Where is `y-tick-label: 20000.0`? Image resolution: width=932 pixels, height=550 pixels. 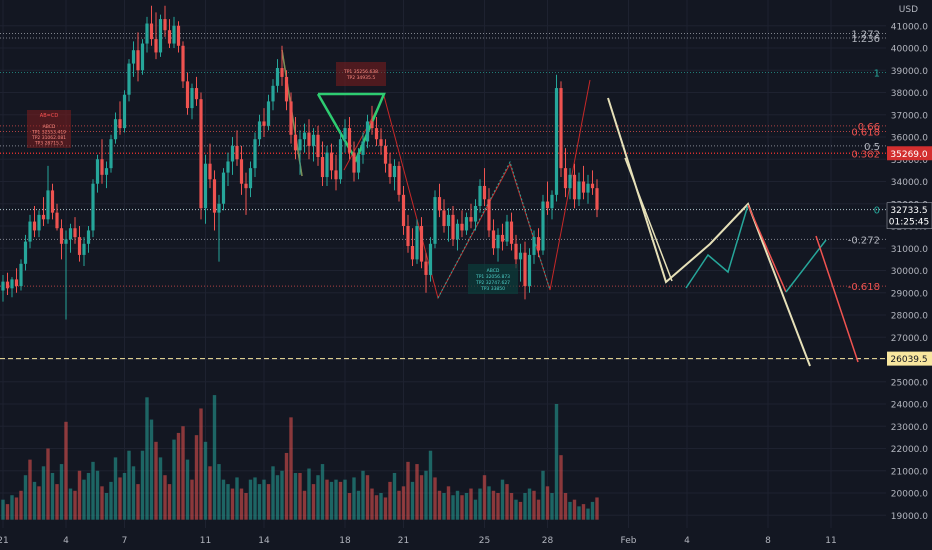 y-tick-label: 20000.0 is located at coordinates (909, 495).